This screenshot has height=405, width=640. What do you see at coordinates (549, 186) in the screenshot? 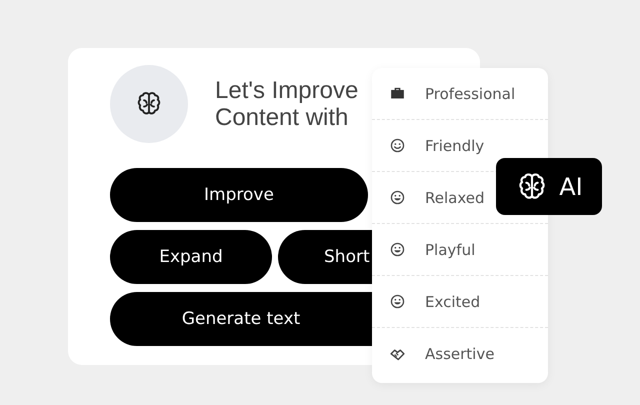
I see `ai-tooltip: AI` at bounding box center [549, 186].